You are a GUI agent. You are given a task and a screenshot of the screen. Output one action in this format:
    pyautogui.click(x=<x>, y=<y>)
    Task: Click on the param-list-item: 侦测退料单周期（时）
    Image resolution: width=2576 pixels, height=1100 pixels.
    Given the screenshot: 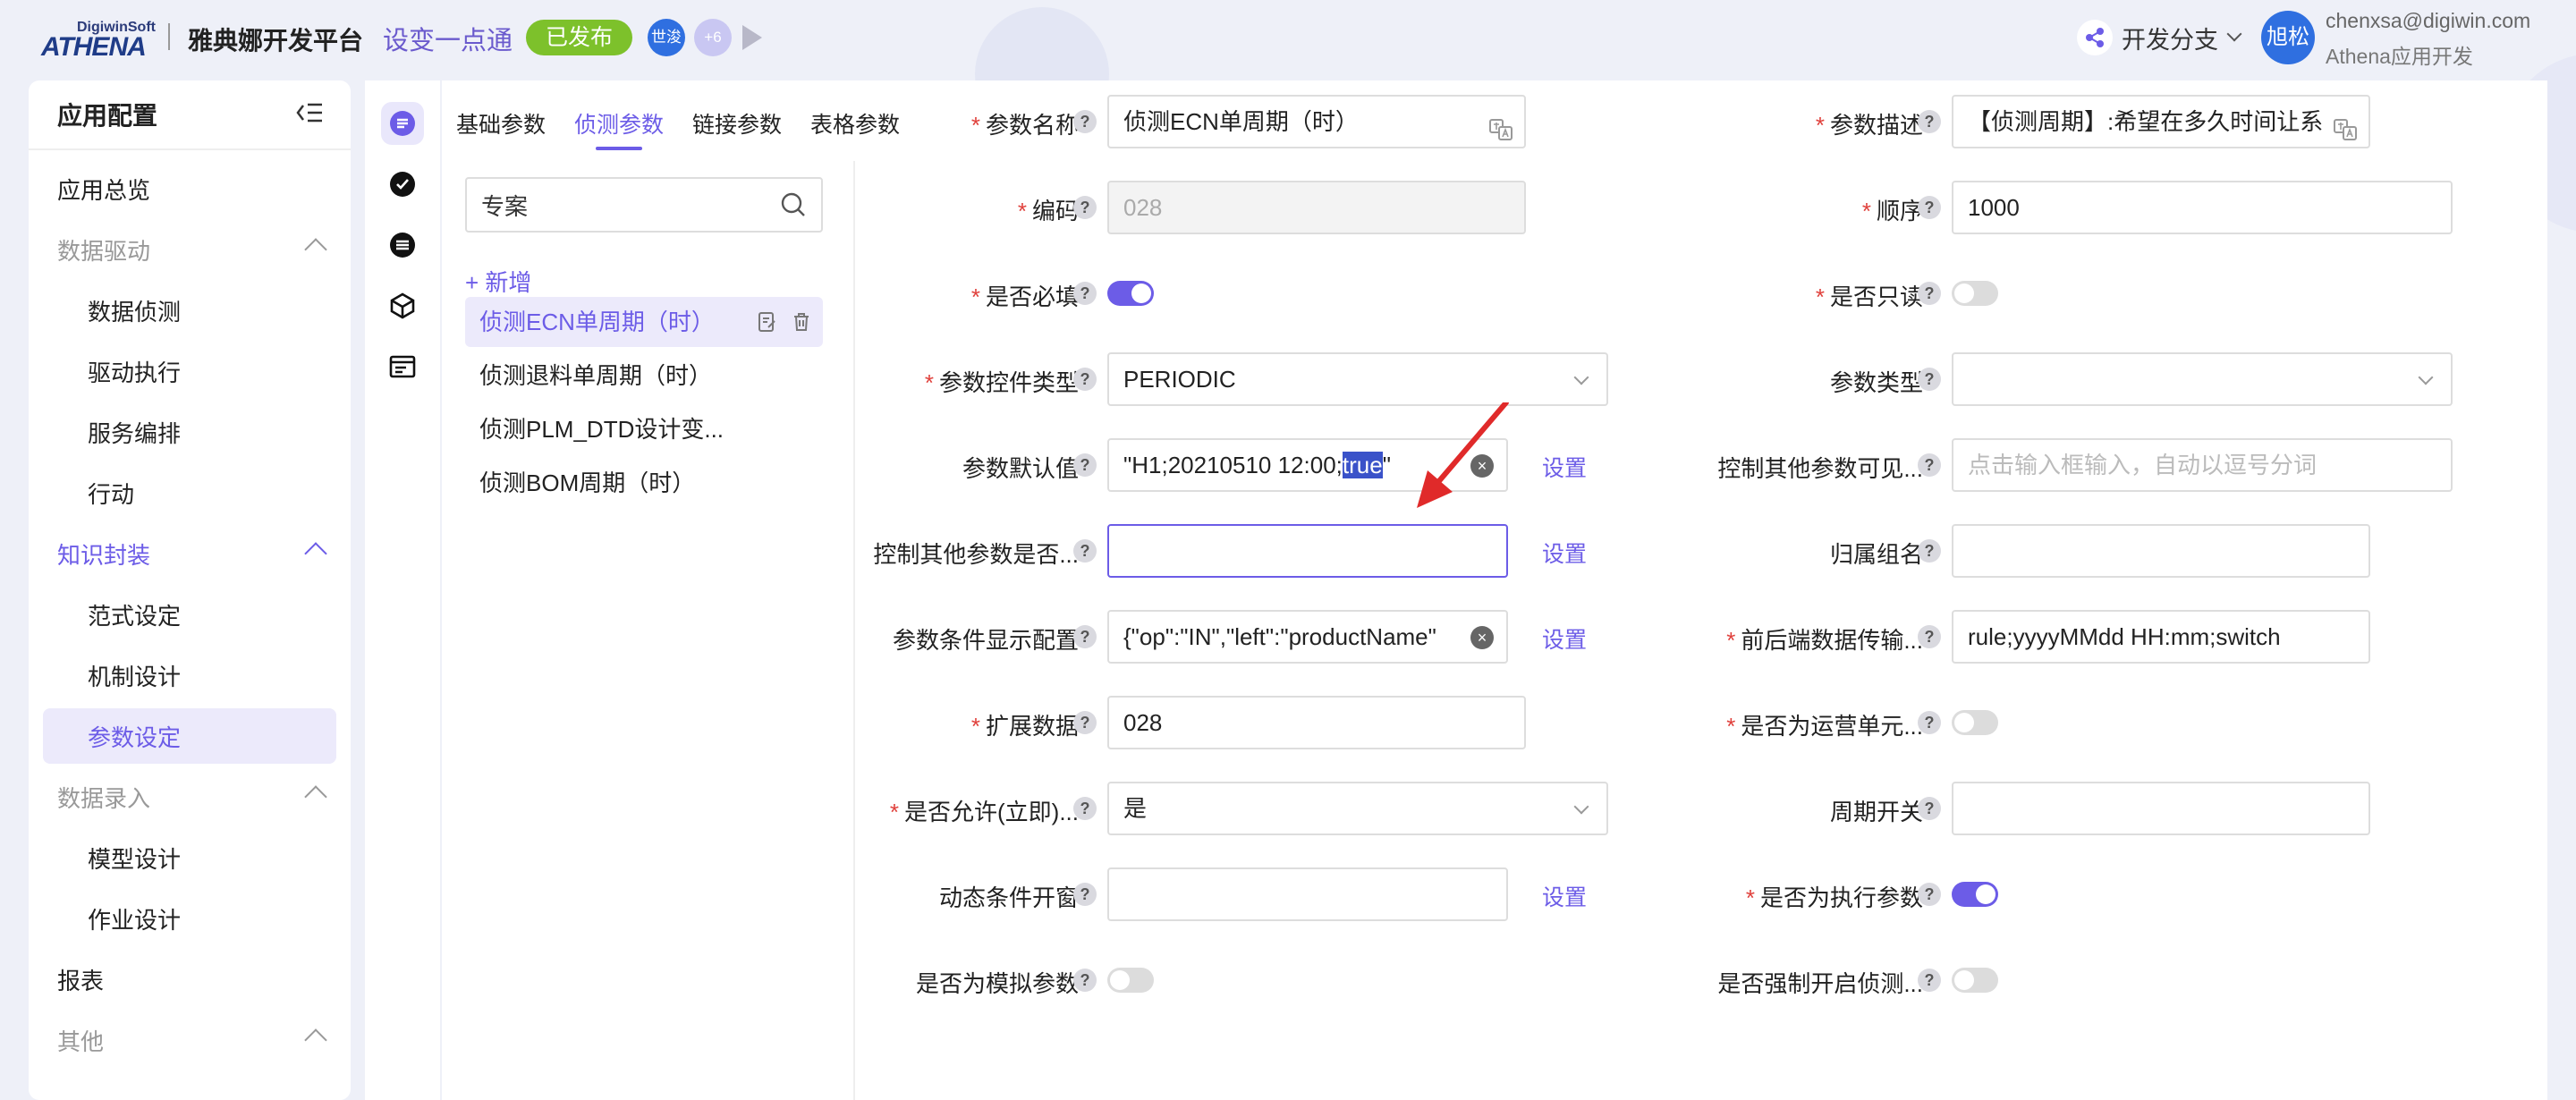 What is the action you would take?
    pyautogui.click(x=644, y=376)
    